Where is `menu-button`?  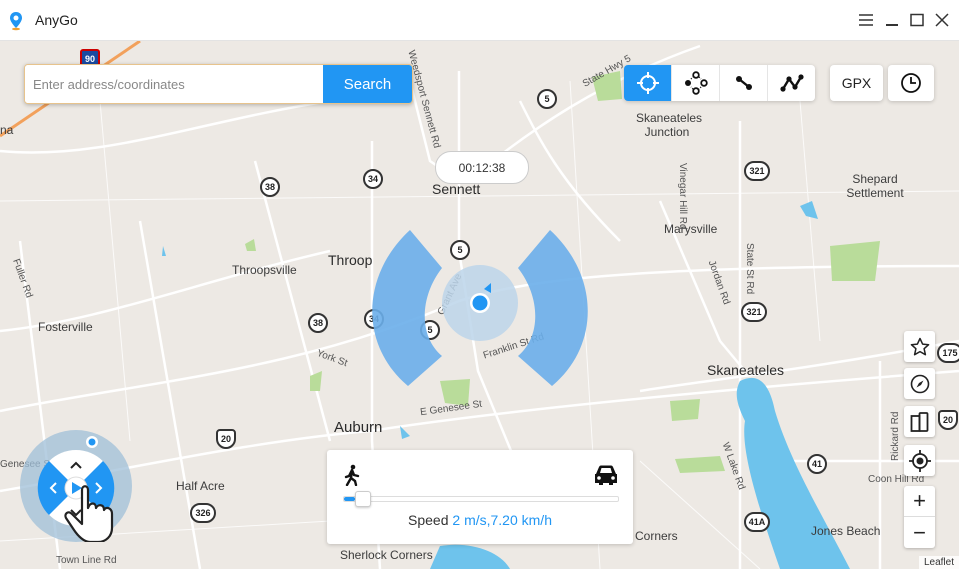
menu-button is located at coordinates (866, 20).